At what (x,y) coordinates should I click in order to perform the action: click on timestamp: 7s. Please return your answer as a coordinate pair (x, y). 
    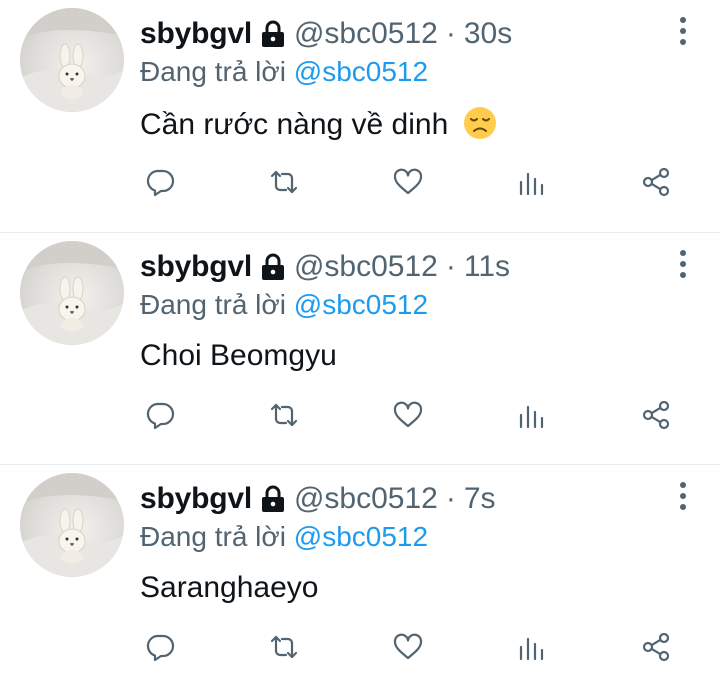
    Looking at the image, I should click on (480, 499).